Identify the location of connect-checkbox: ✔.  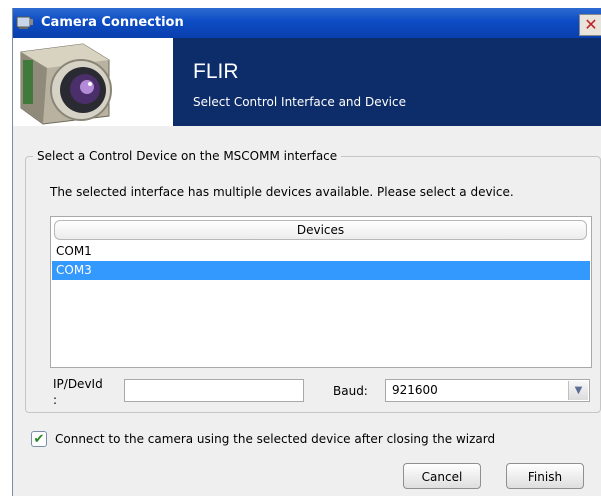
(39, 439).